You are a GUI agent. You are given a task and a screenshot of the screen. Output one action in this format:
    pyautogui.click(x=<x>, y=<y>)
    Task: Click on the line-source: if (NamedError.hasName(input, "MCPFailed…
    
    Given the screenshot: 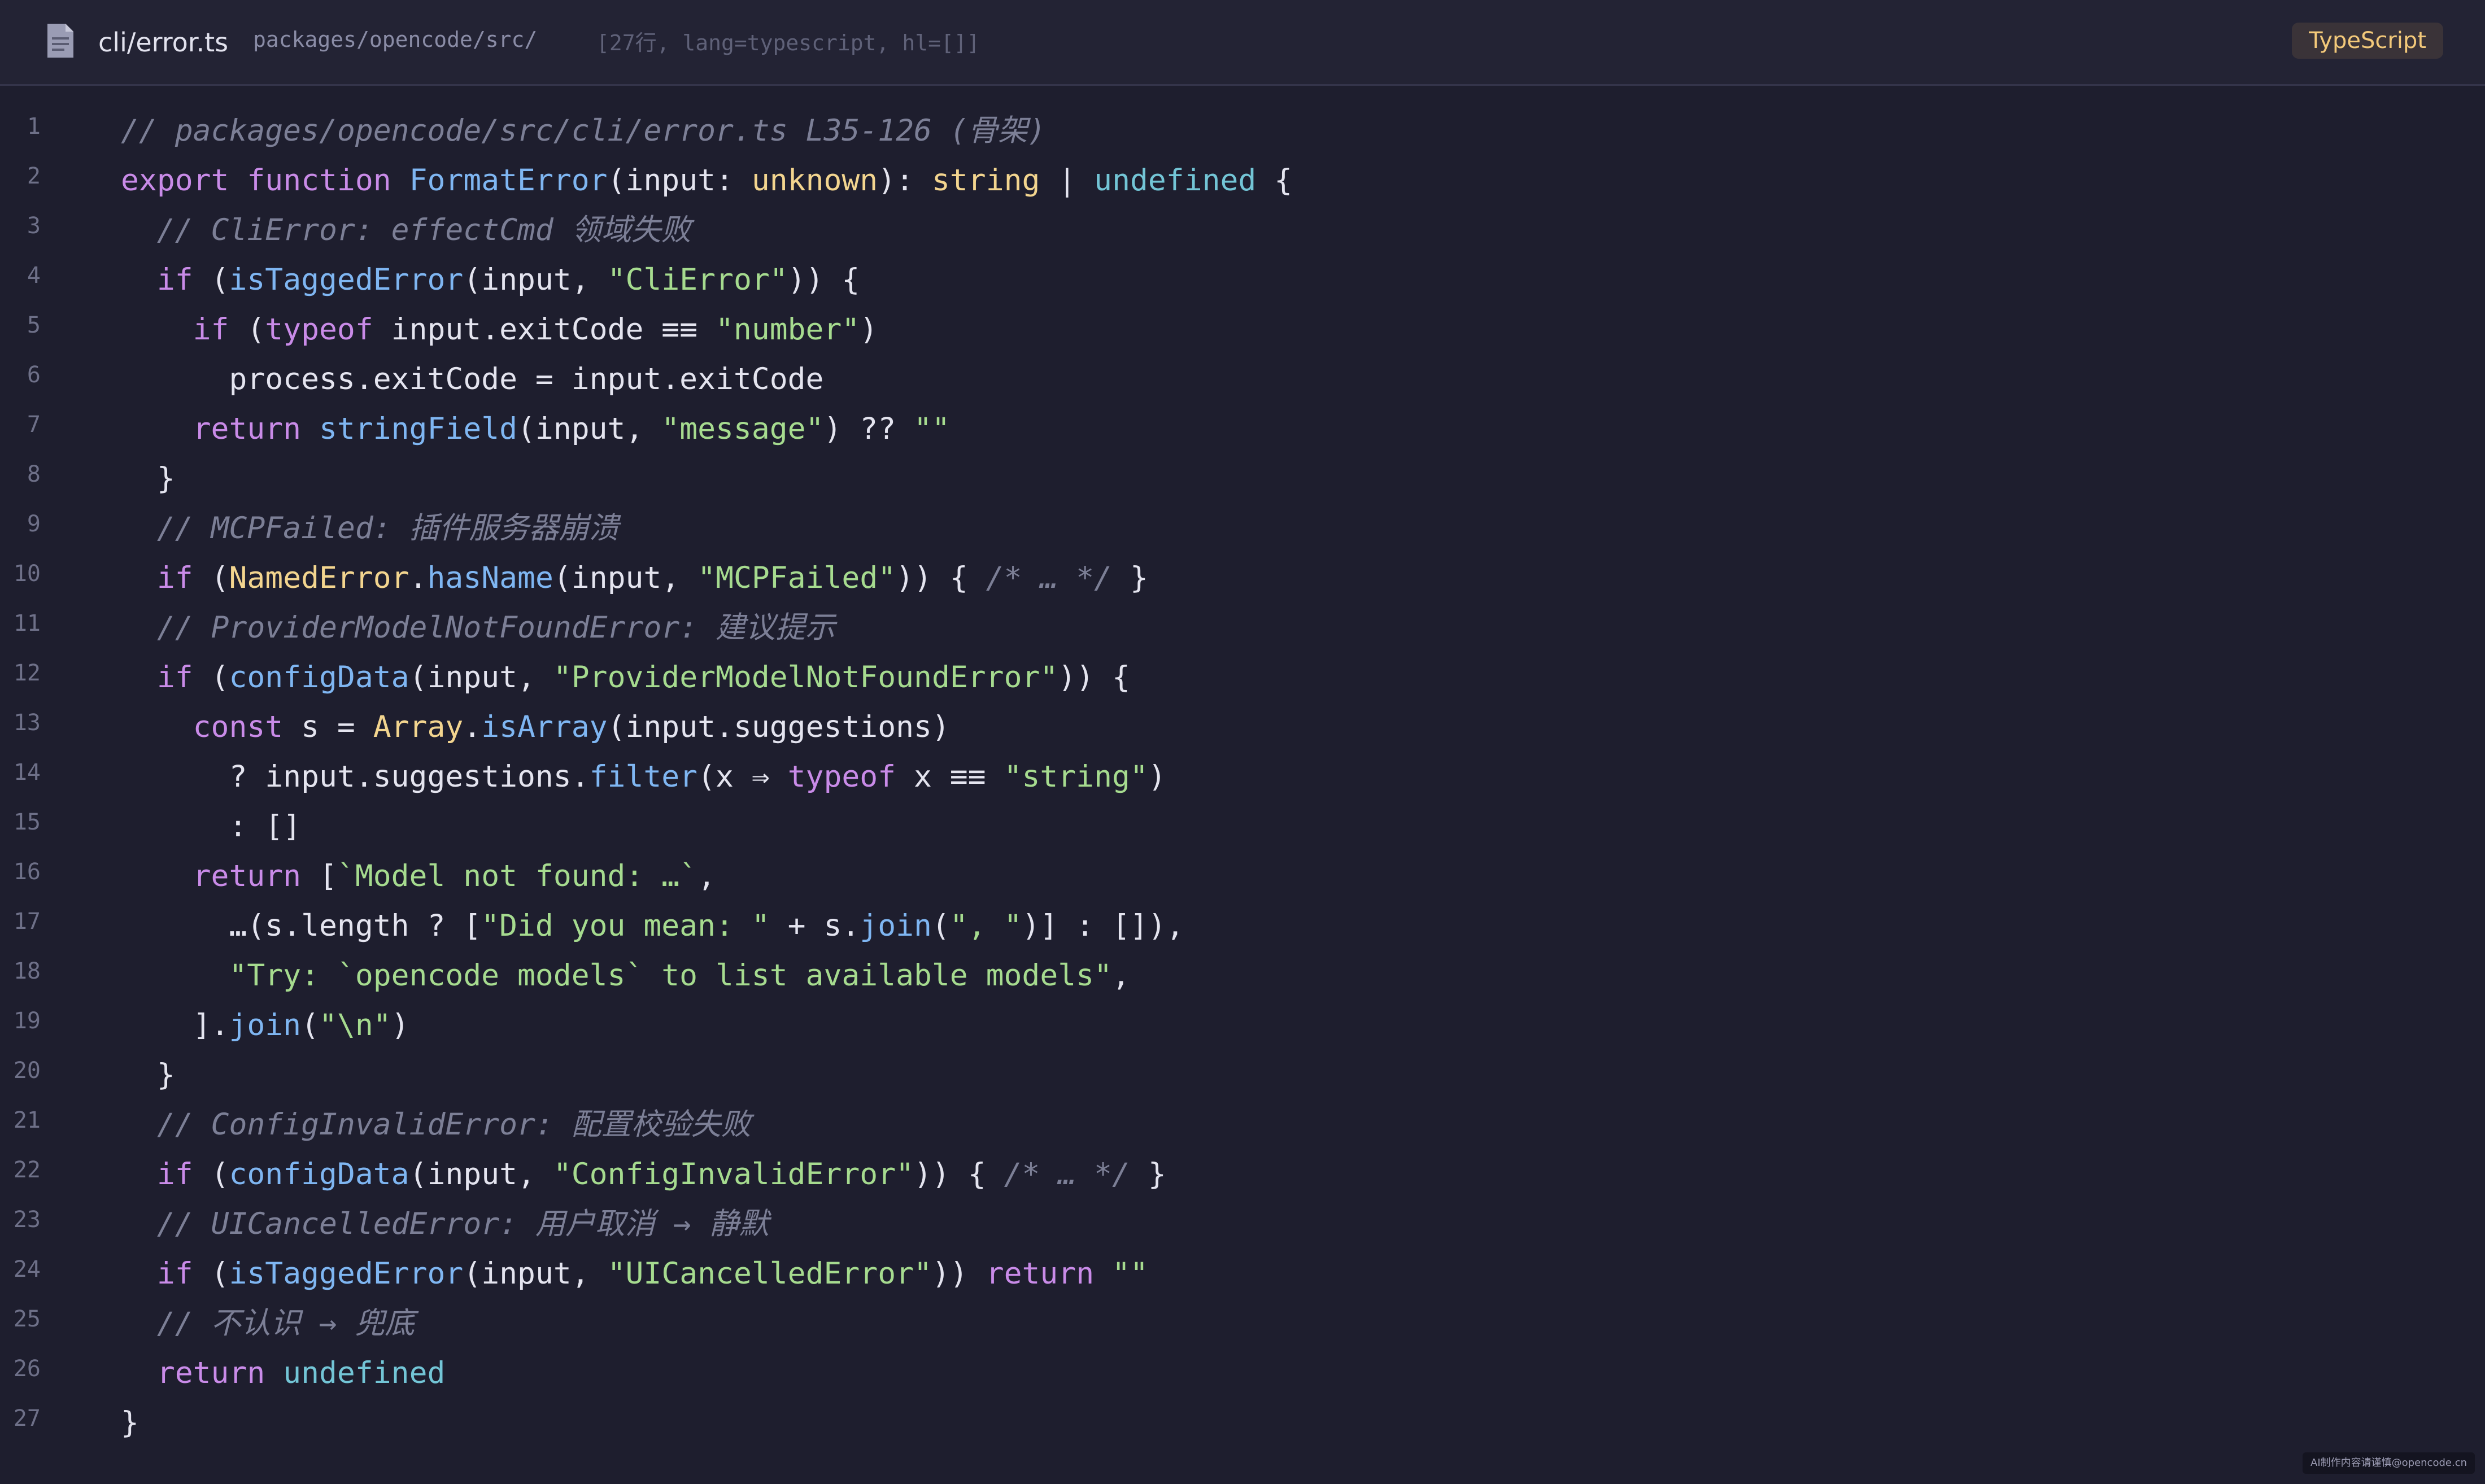 What is the action you would take?
    pyautogui.click(x=634, y=578)
    